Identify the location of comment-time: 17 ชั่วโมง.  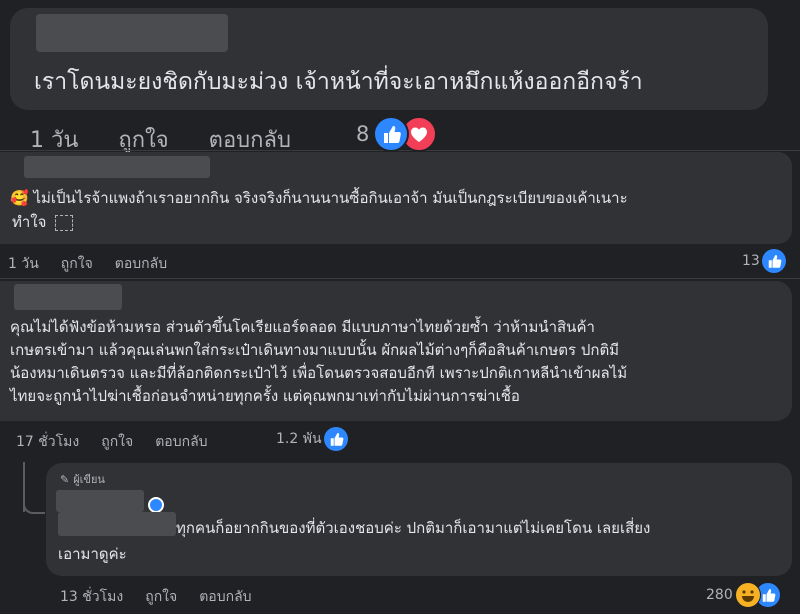
(47, 442).